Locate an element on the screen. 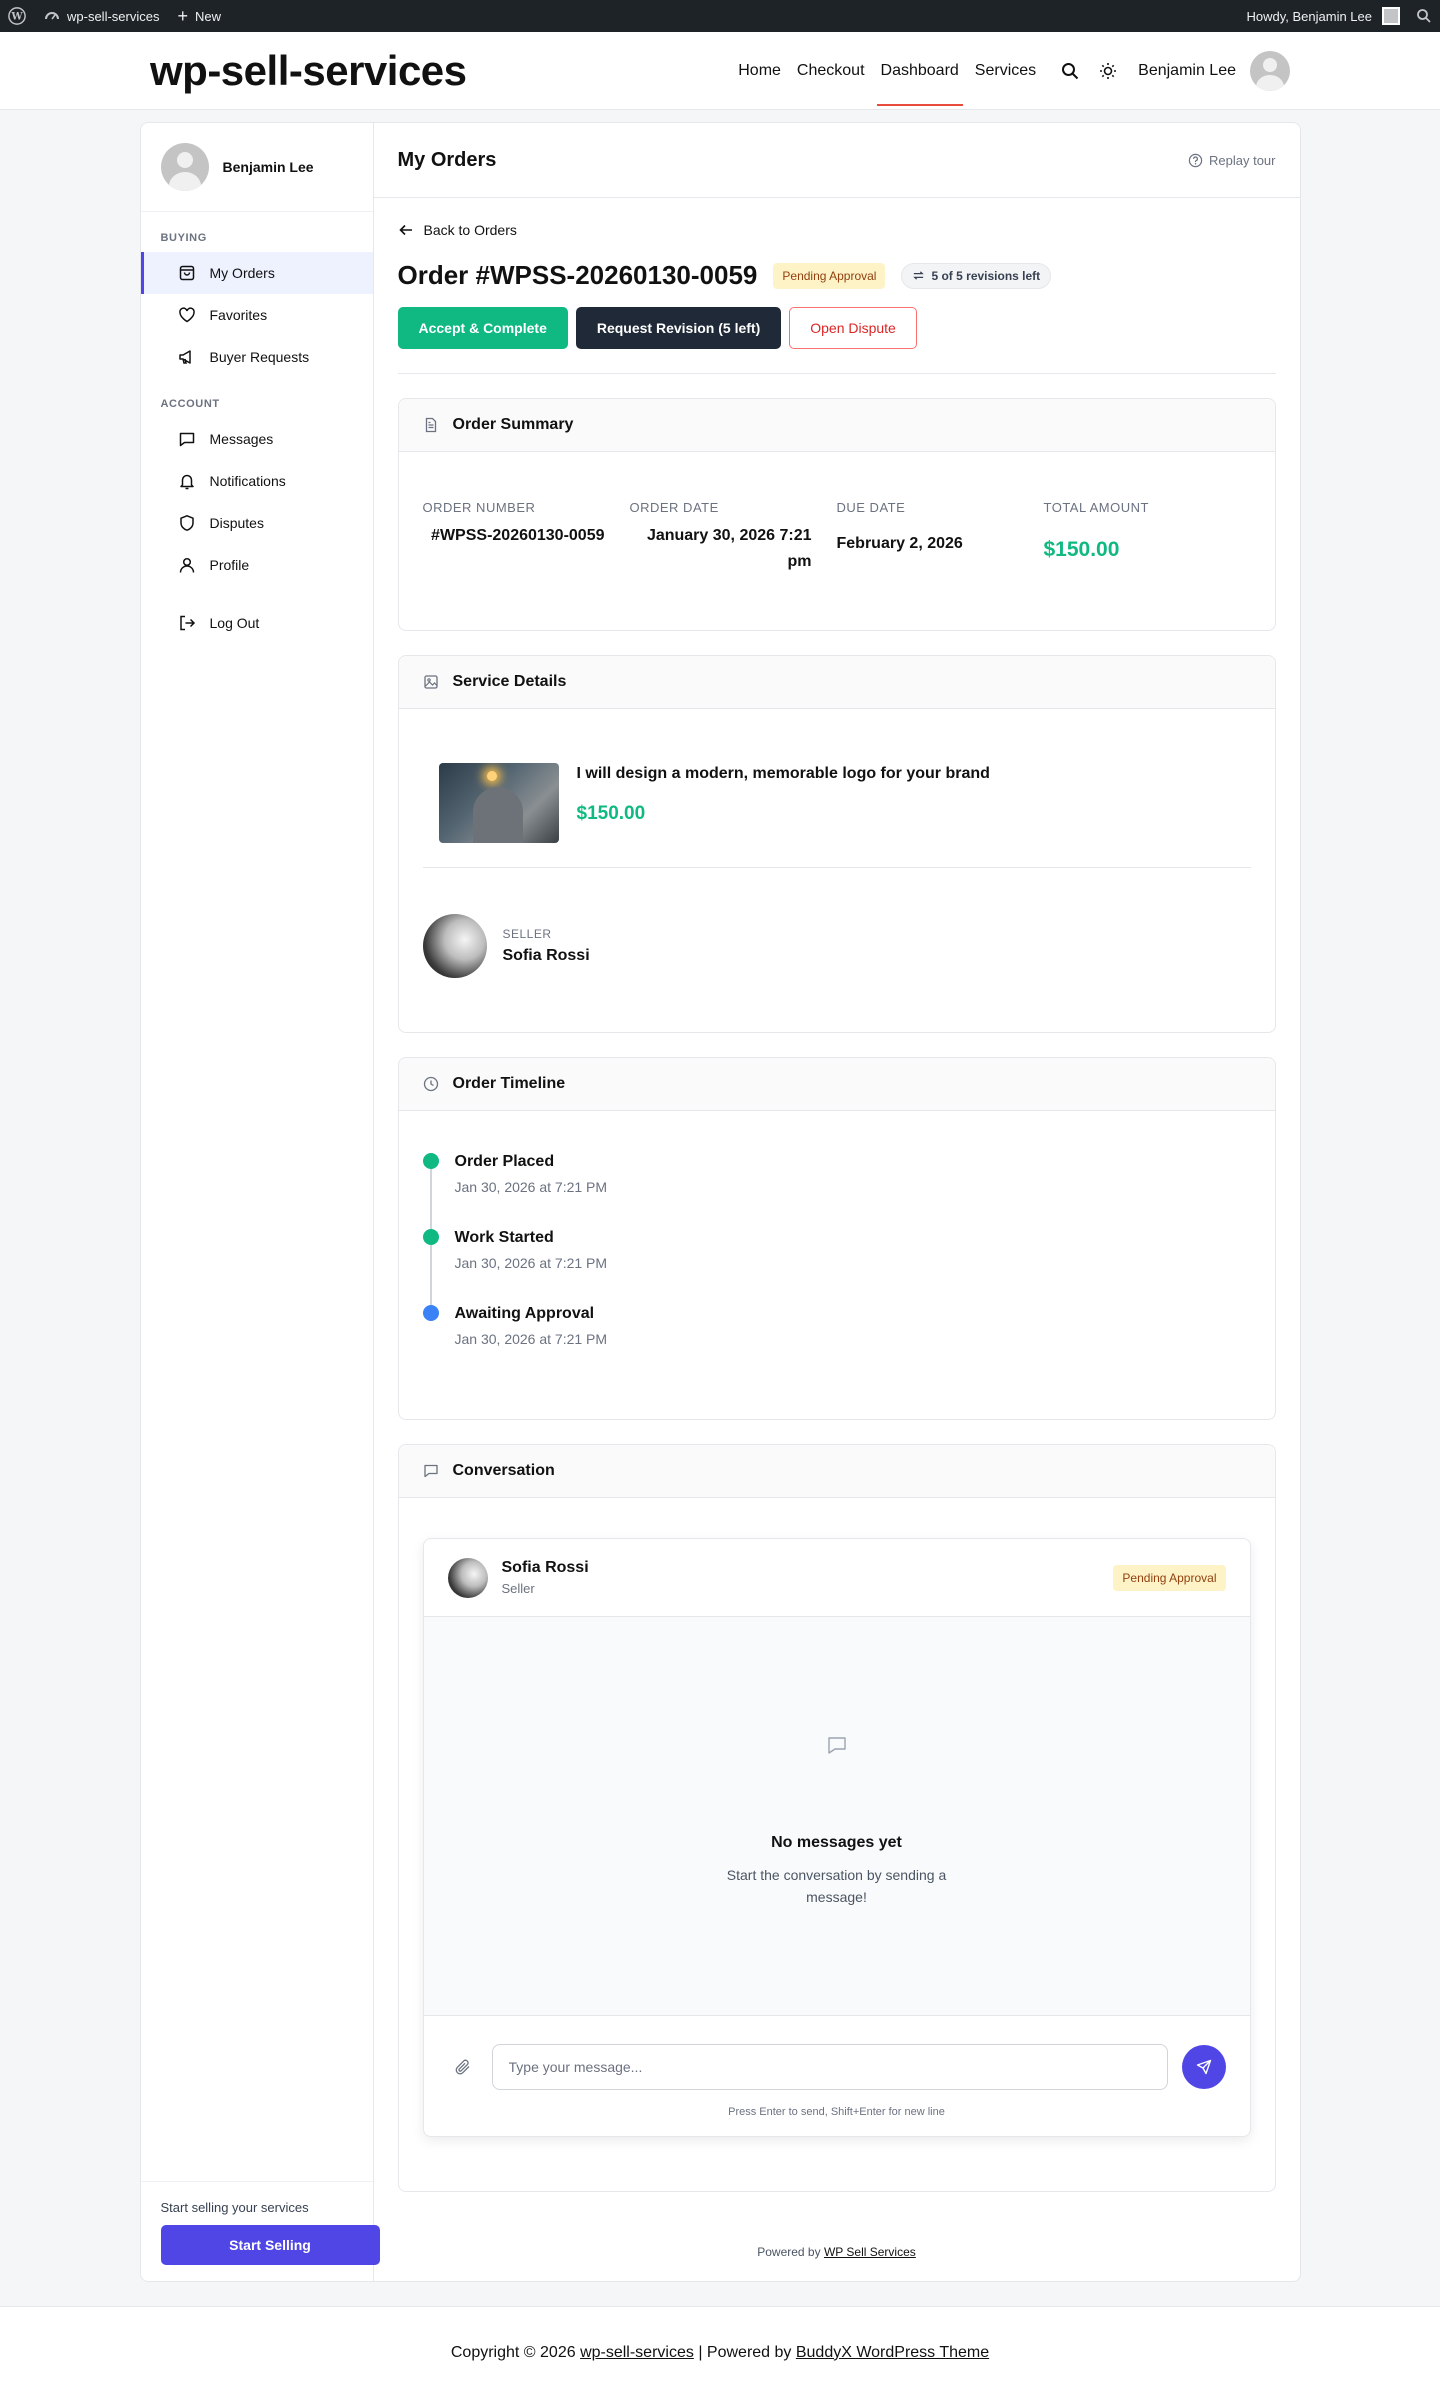 This screenshot has height=2398, width=1440. sidebar-item-label: Log Out is located at coordinates (234, 623).